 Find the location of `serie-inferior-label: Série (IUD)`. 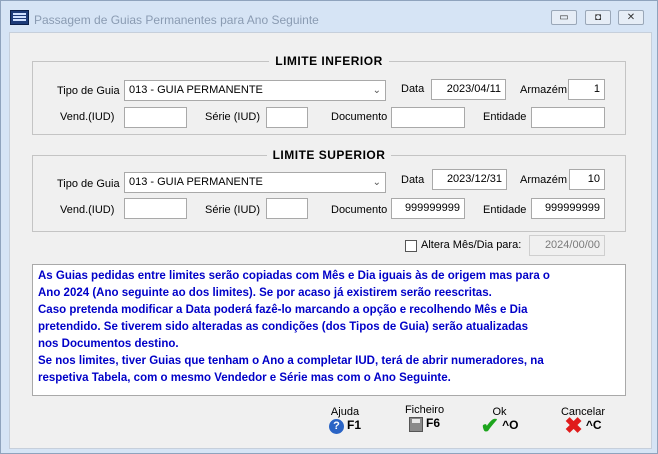

serie-inferior-label: Série (IUD) is located at coordinates (233, 117).